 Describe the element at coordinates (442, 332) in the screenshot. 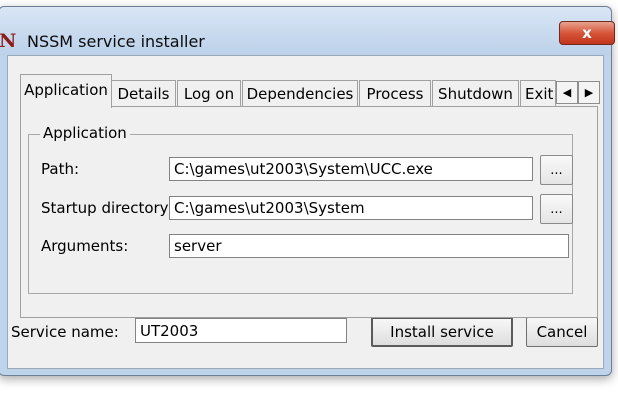

I see `install-service-button: Install service` at that location.